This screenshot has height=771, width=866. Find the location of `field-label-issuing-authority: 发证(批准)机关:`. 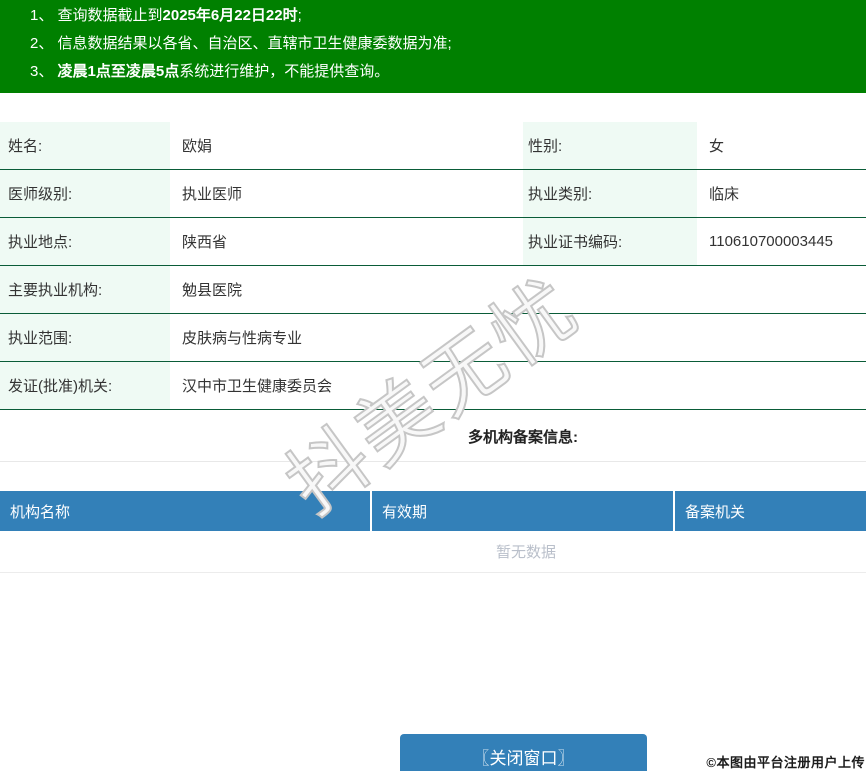

field-label-issuing-authority: 发证(批准)机关: is located at coordinates (85, 385).